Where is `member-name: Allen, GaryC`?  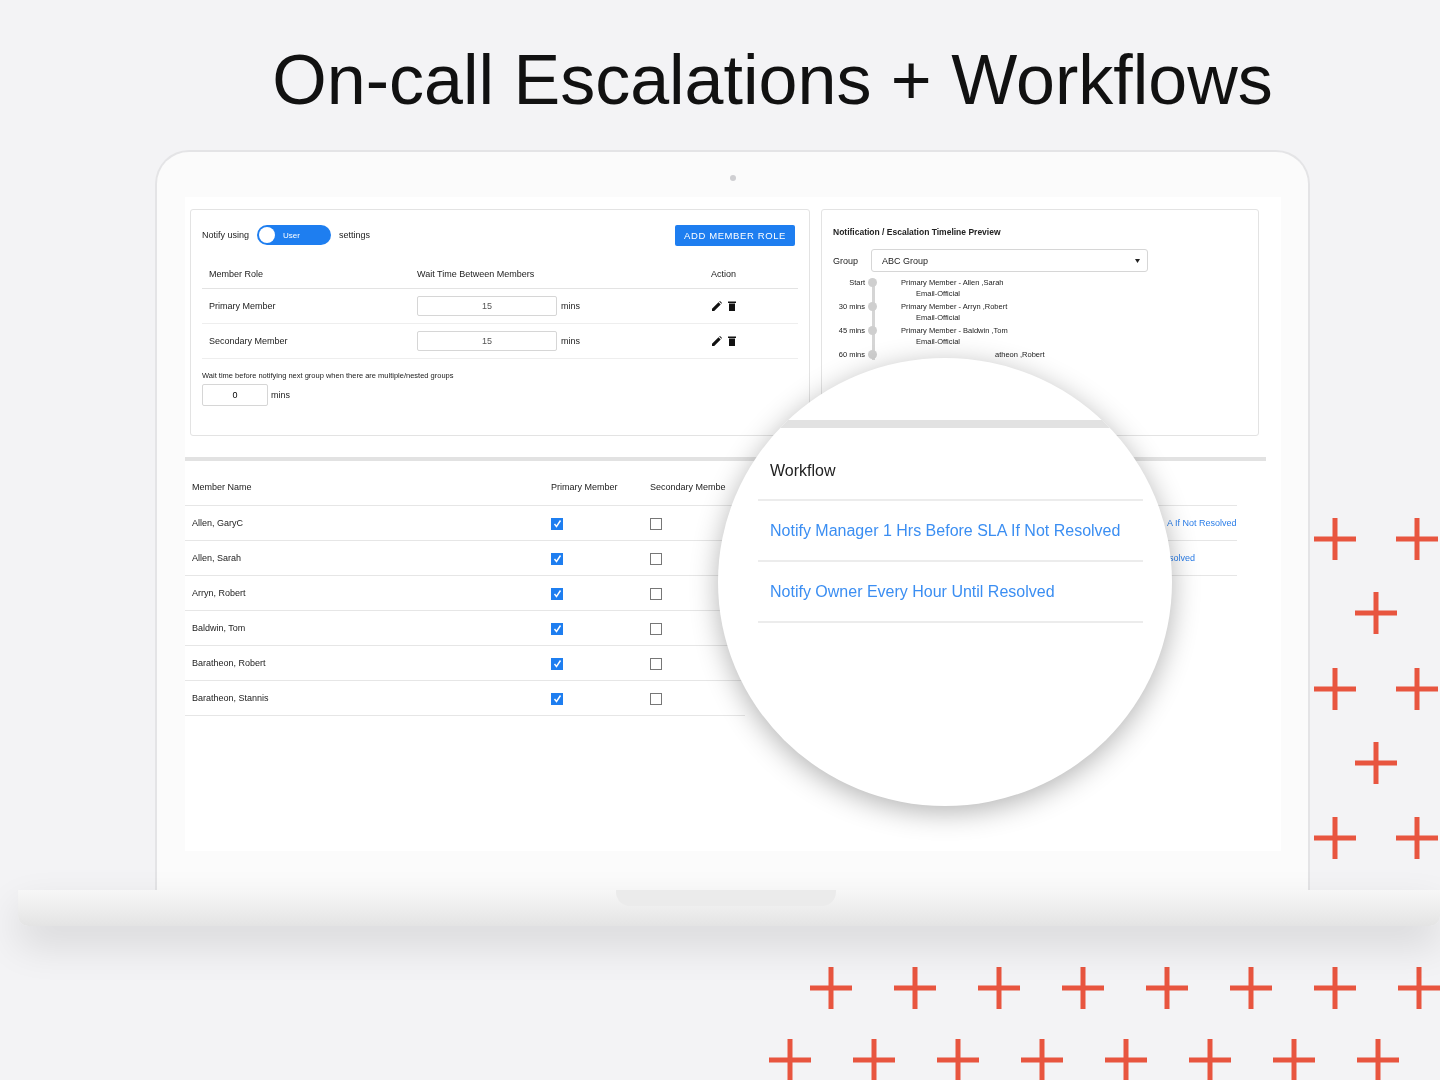 member-name: Allen, GaryC is located at coordinates (218, 523).